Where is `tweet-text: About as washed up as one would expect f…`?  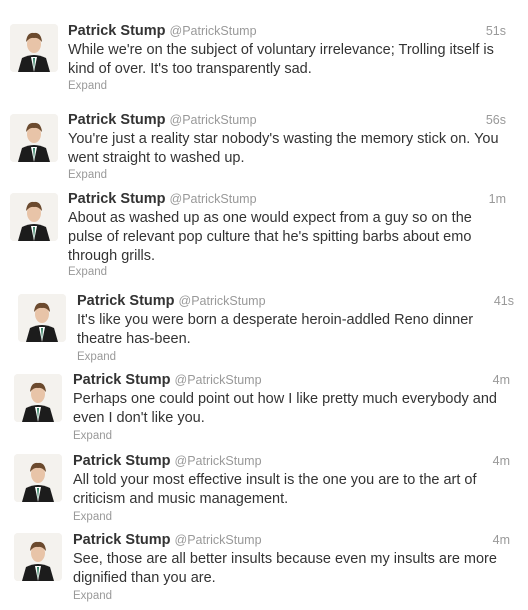
tweet-text: About as washed up as one would expect f… is located at coordinates (270, 237).